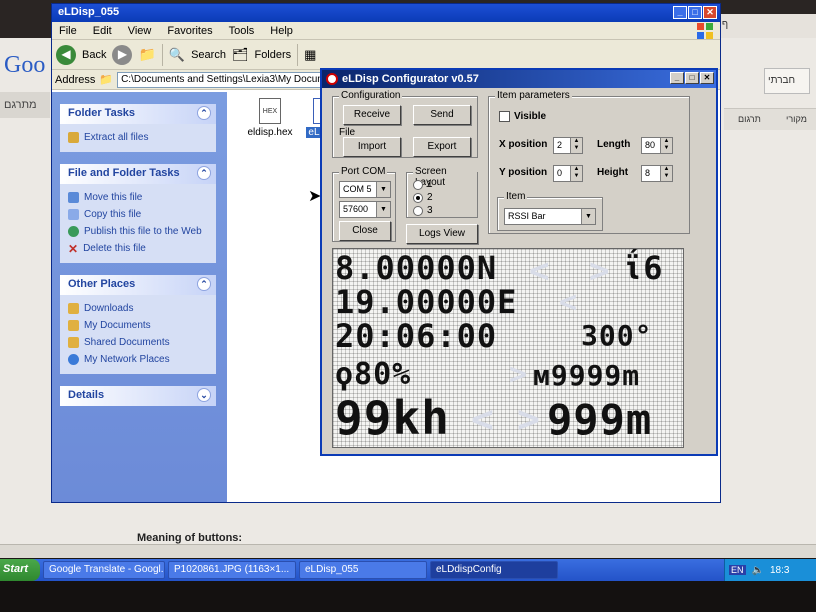 This screenshot has height=612, width=816. Describe the element at coordinates (516, 196) in the screenshot. I see `item-label: Item` at that location.